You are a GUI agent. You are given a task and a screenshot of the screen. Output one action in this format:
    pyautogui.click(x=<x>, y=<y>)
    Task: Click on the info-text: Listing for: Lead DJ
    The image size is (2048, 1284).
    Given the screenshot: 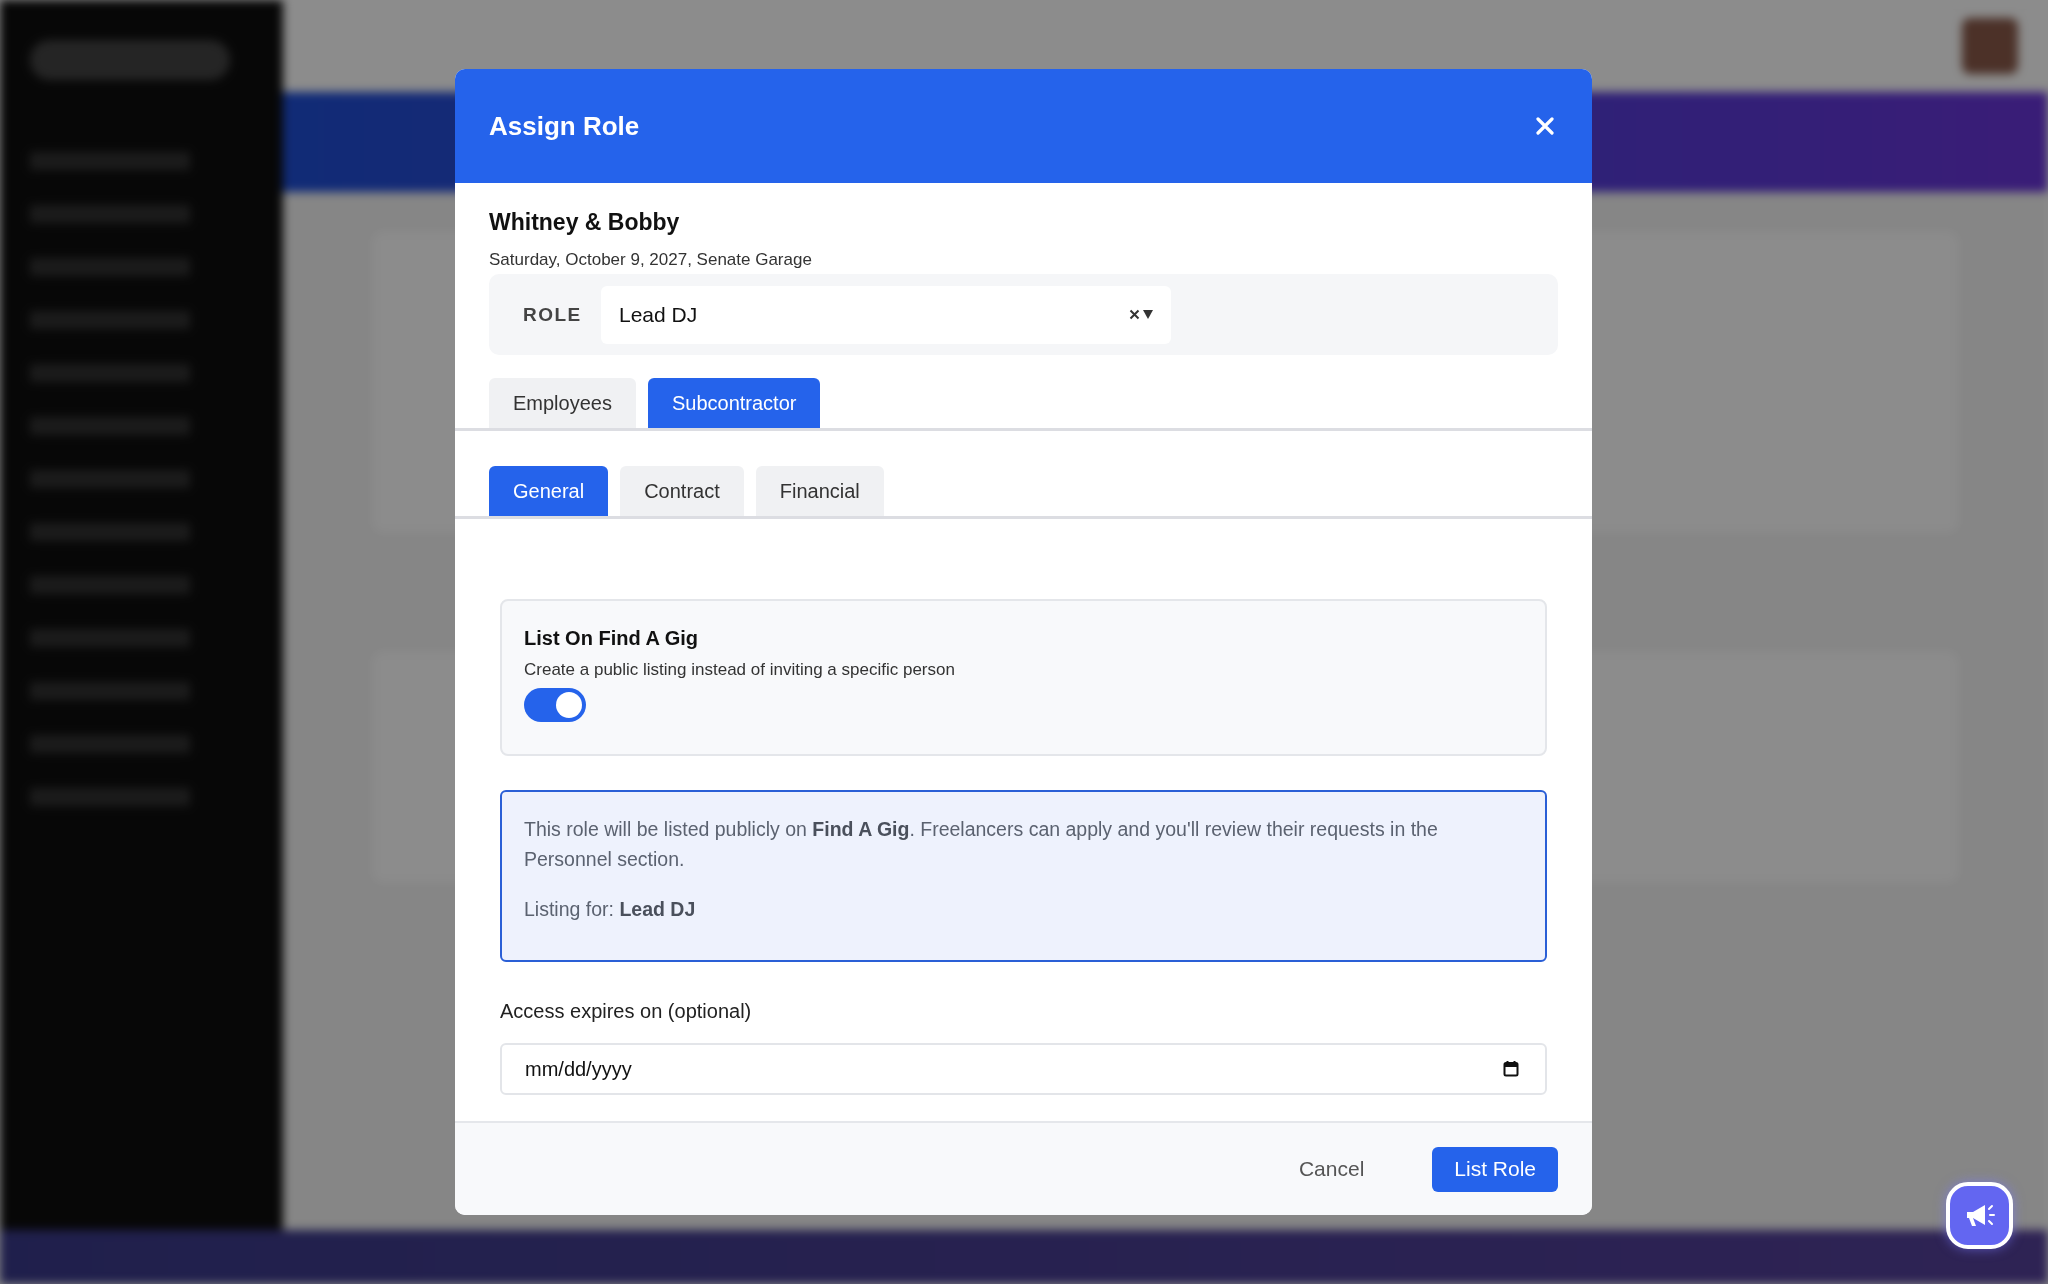 What is the action you would take?
    pyautogui.click(x=610, y=909)
    